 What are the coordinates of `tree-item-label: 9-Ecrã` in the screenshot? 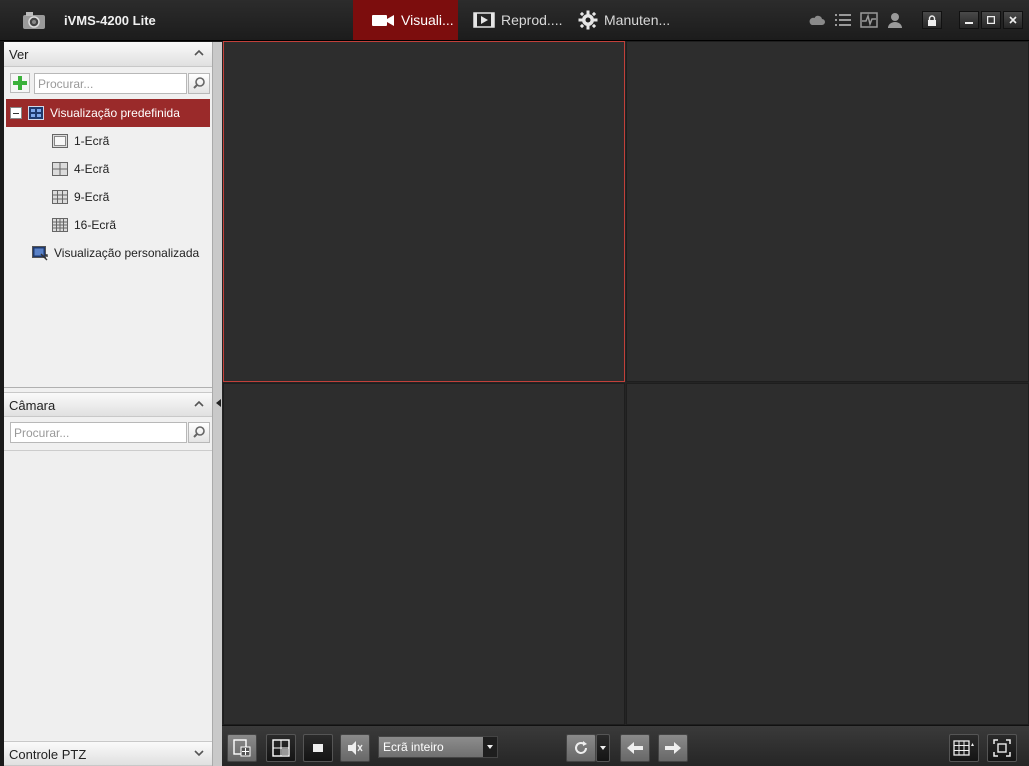 It's located at (92, 197).